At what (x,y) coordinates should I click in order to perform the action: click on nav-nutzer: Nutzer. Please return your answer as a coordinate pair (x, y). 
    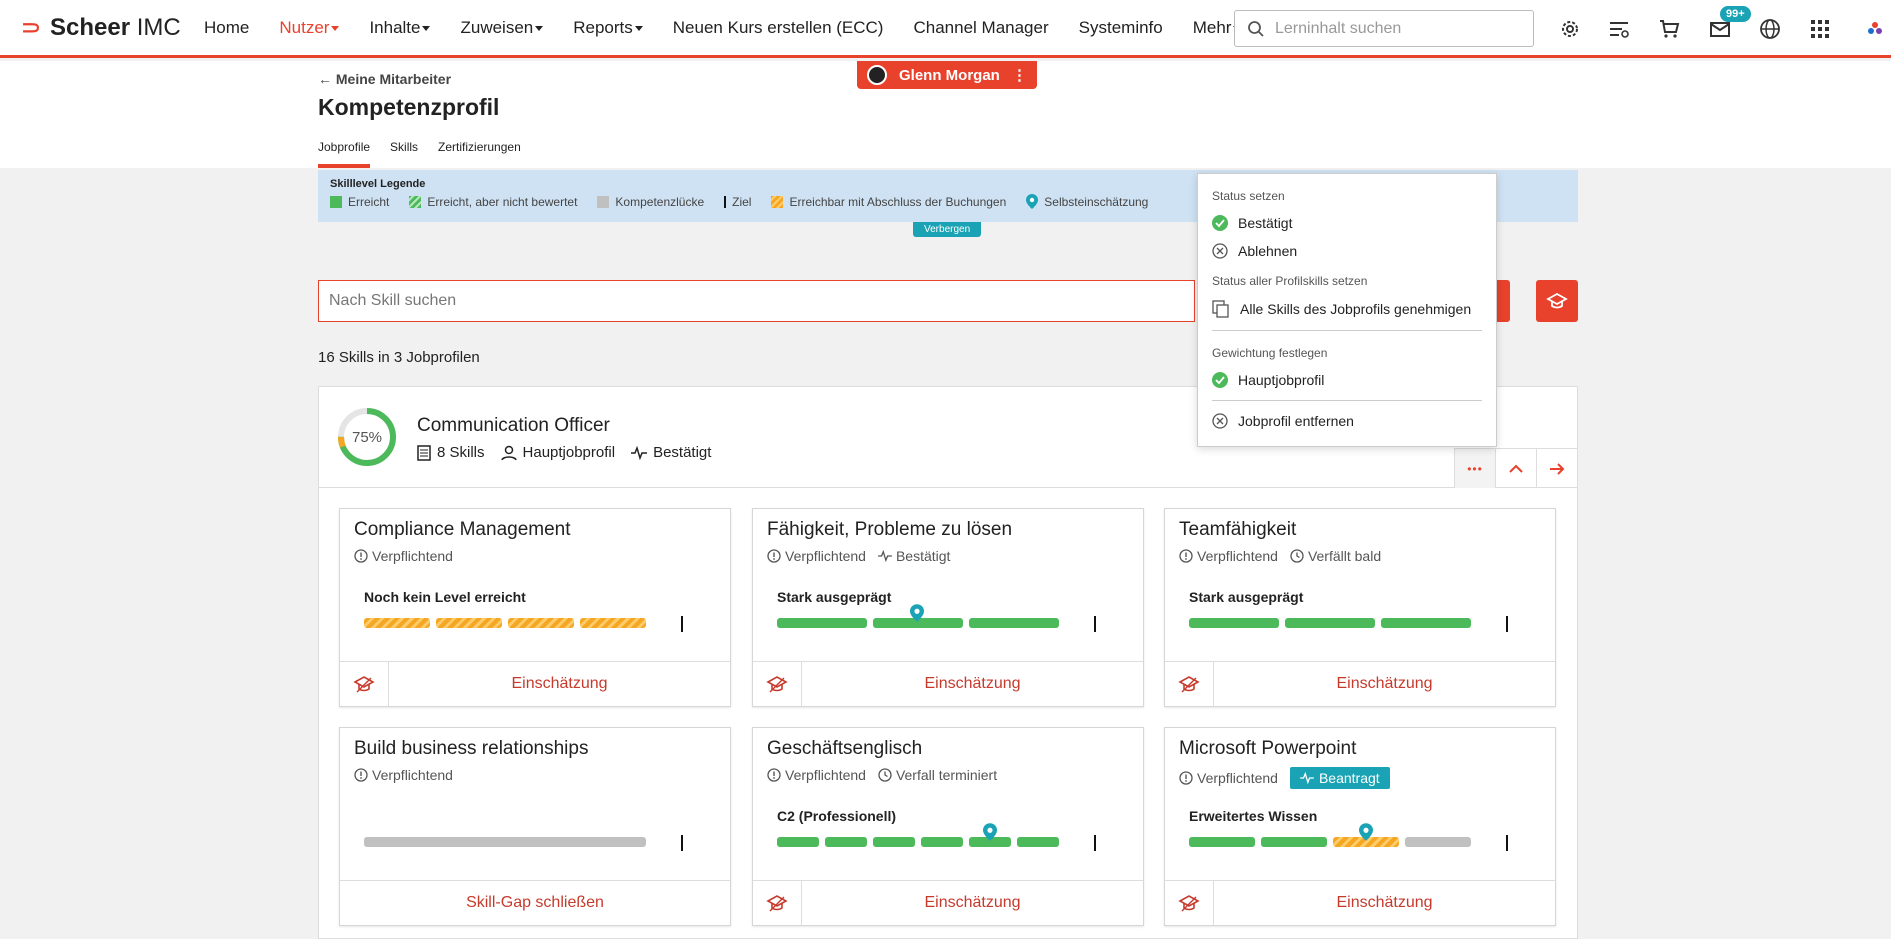
    Looking at the image, I should click on (309, 28).